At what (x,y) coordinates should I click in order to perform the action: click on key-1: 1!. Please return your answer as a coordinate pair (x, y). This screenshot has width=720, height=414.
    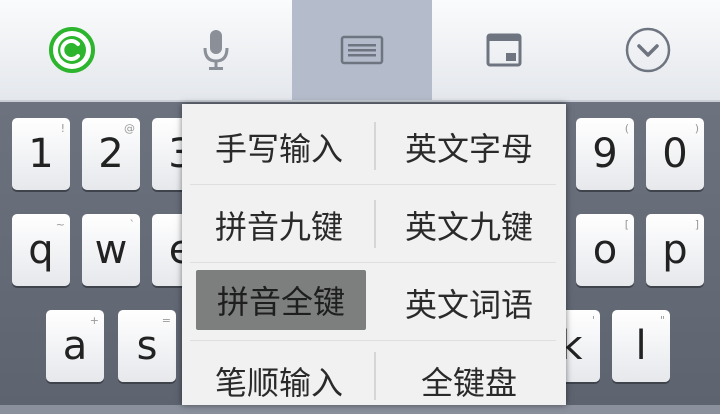
    Looking at the image, I should click on (41, 154).